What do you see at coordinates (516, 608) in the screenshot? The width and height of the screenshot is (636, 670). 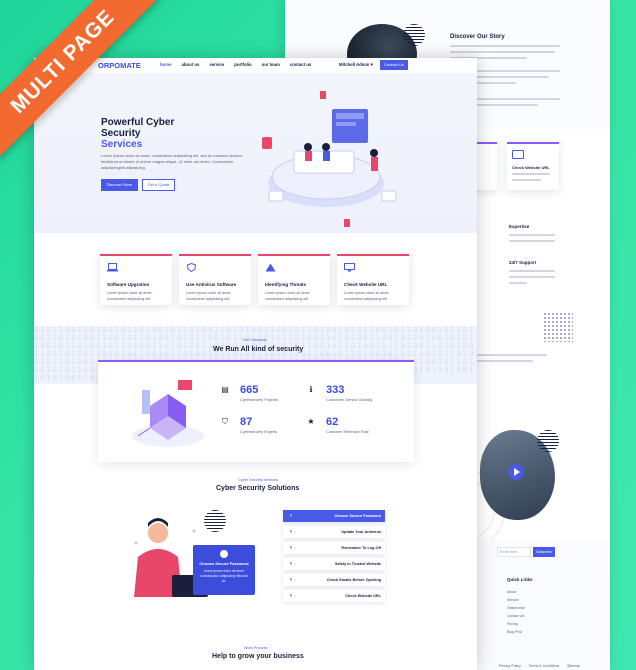 I see `quick-link: Testimonial` at bounding box center [516, 608].